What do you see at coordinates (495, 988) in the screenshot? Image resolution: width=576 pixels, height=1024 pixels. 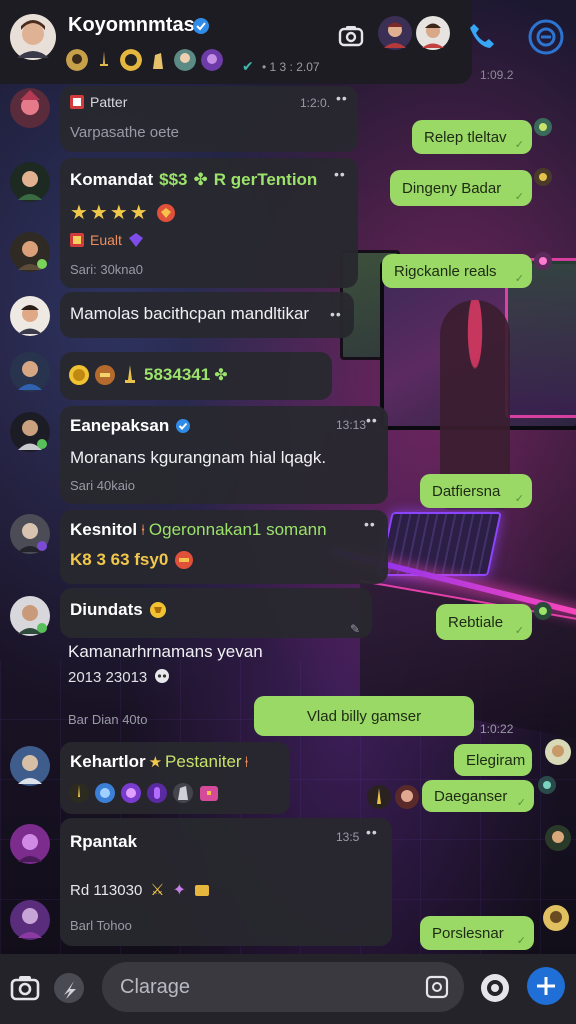 I see `gallery-icon` at bounding box center [495, 988].